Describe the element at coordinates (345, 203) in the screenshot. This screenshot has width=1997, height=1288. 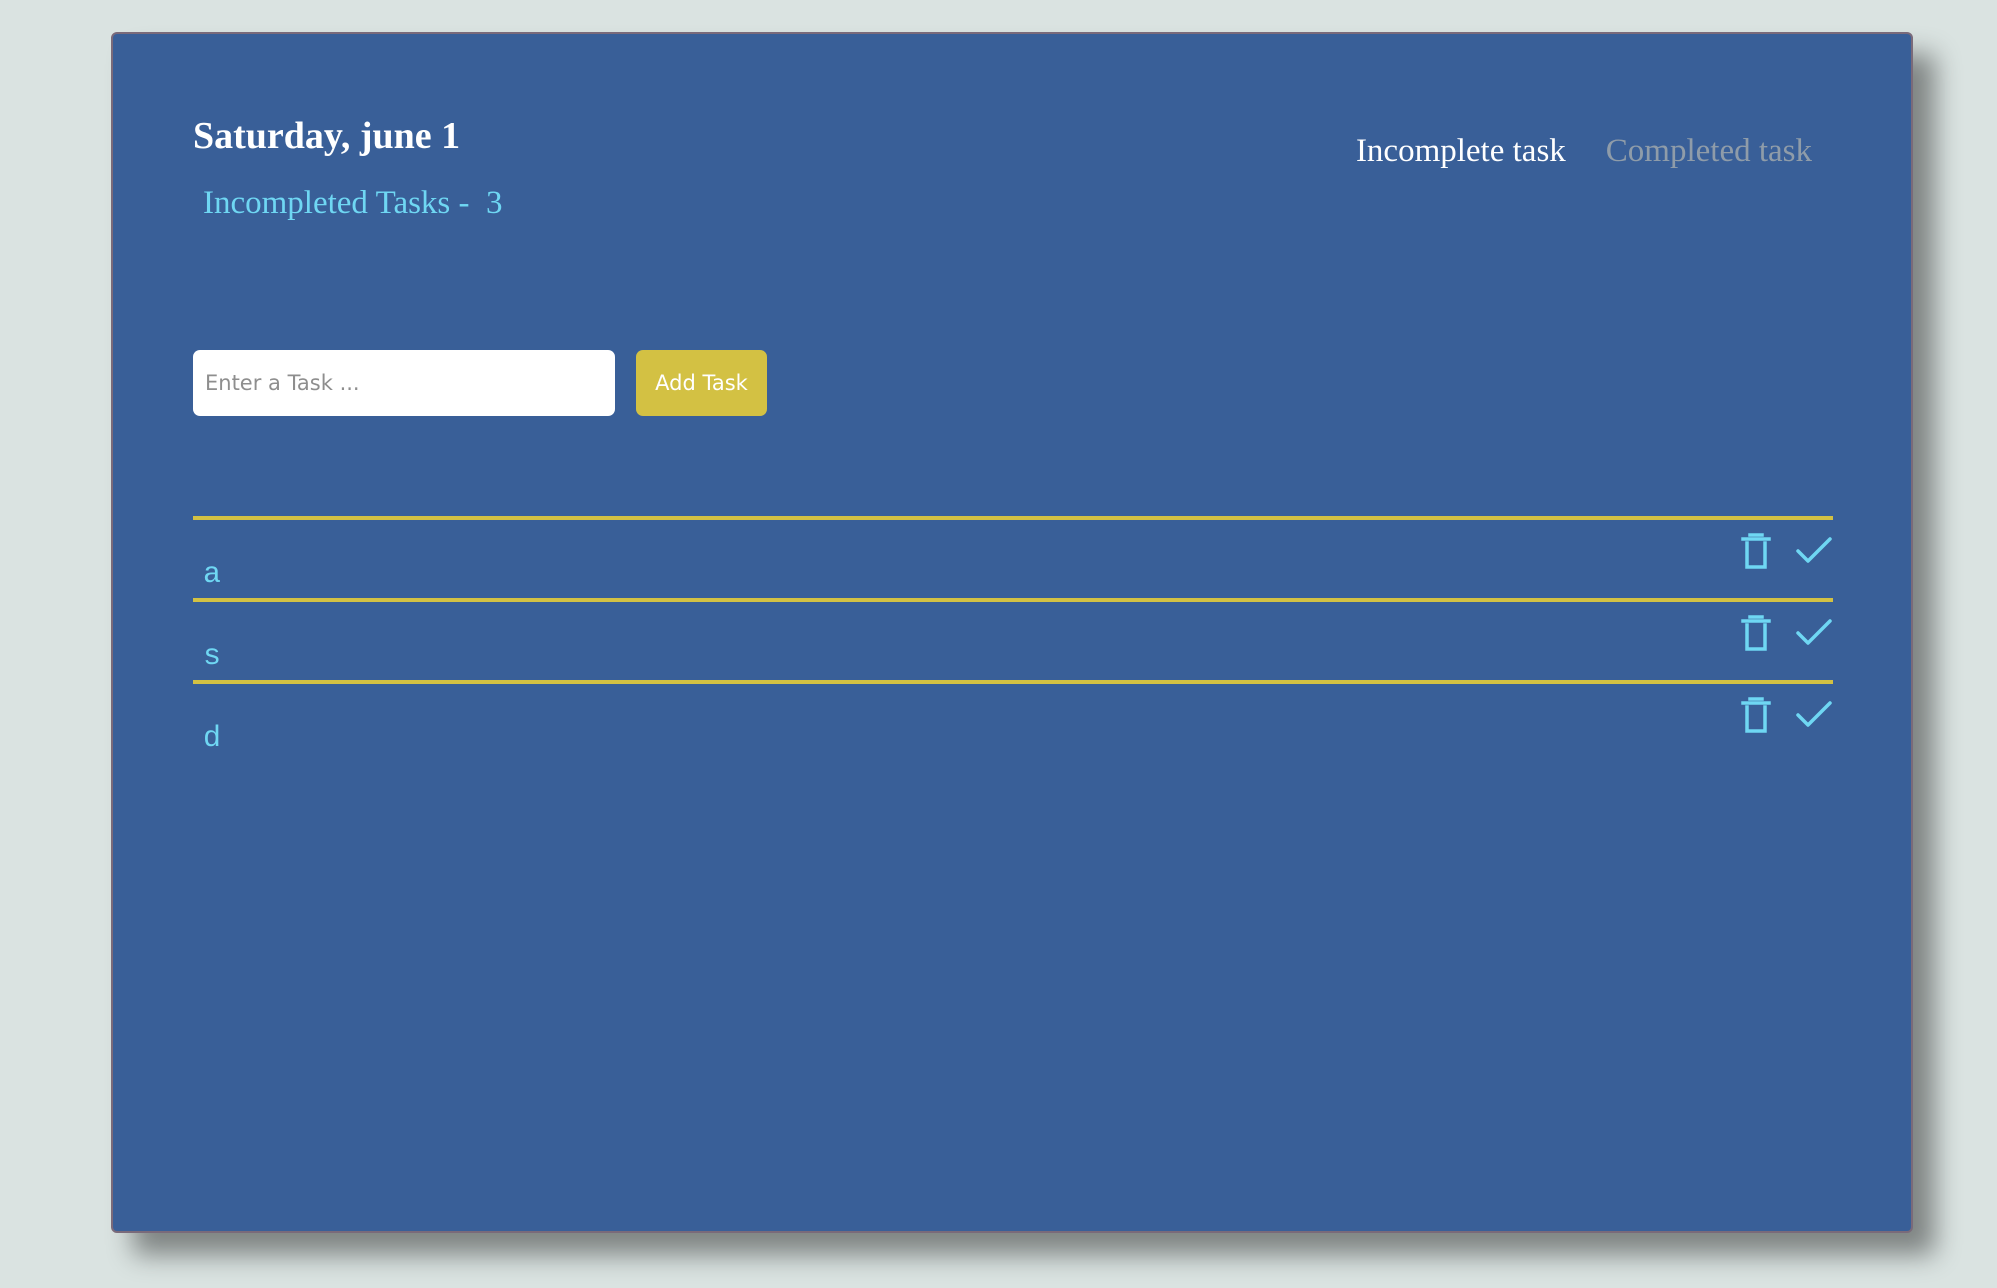
I see `counter-label: Incompleted Tasks -` at that location.